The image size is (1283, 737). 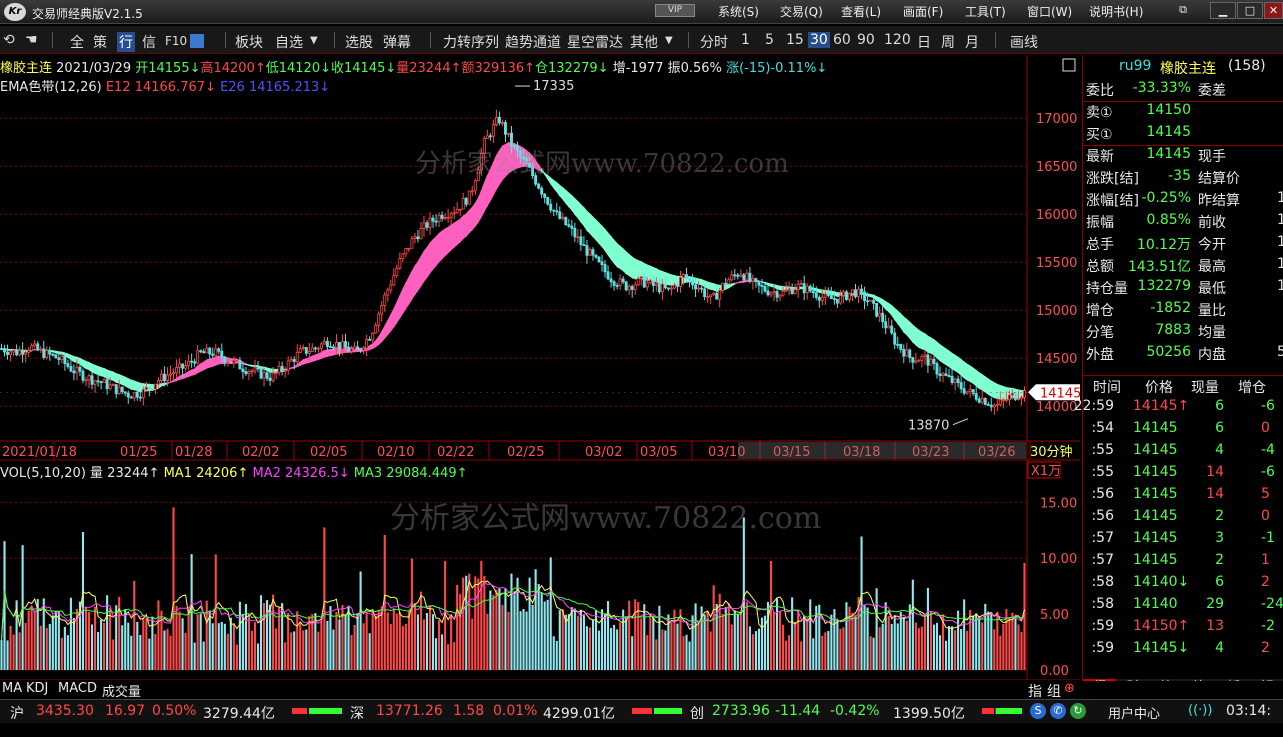 I want to click on menu-window: 窗口(W), so click(x=1049, y=11).